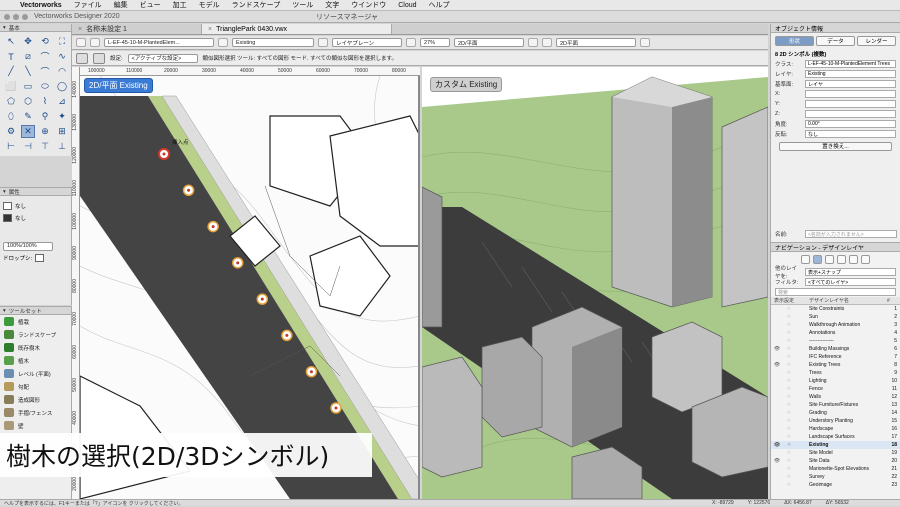 This screenshot has height=507, width=900. What do you see at coordinates (835, 325) in the screenshot?
I see `layer-row: ⁘ Walkthrough Animation 3` at bounding box center [835, 325].